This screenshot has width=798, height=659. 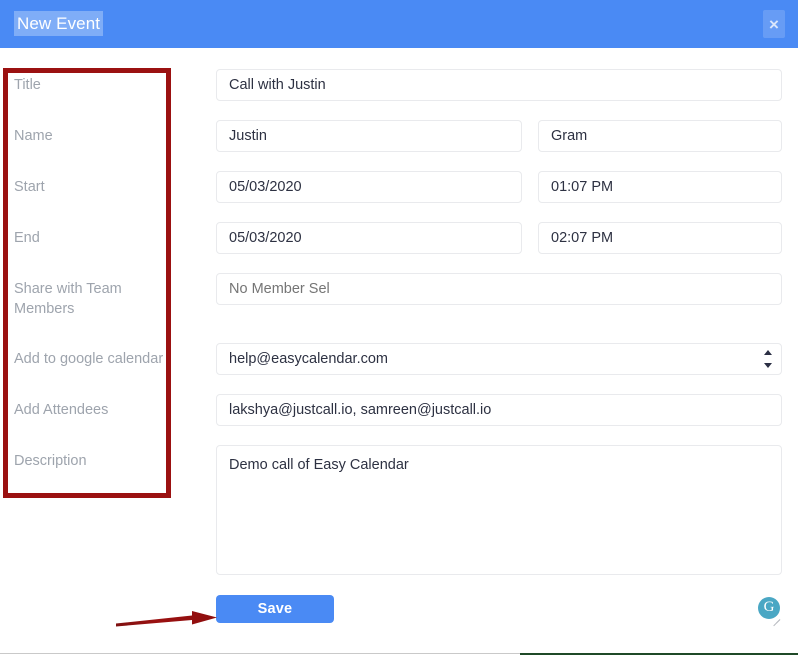 I want to click on label-name: Name, so click(x=33, y=136).